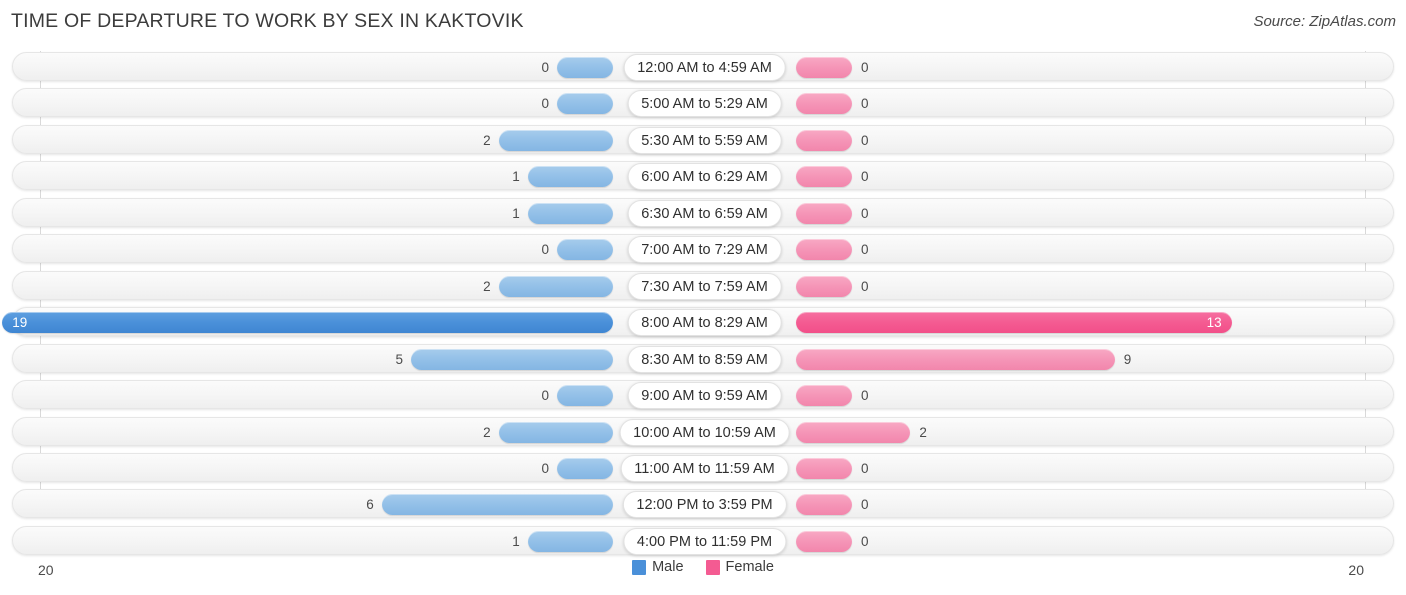 The height and width of the screenshot is (595, 1406). I want to click on table-row: 2 0 7:30 AM to 7:59 AM, so click(703, 285).